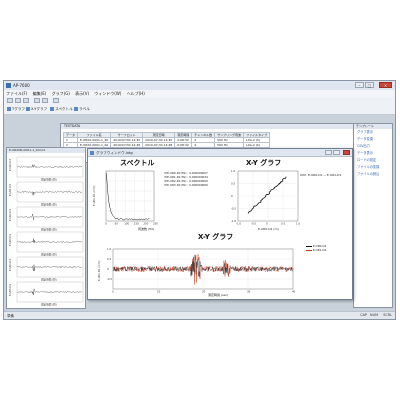 This screenshot has height=400, width=400. I want to click on save-icon, so click(26, 100).